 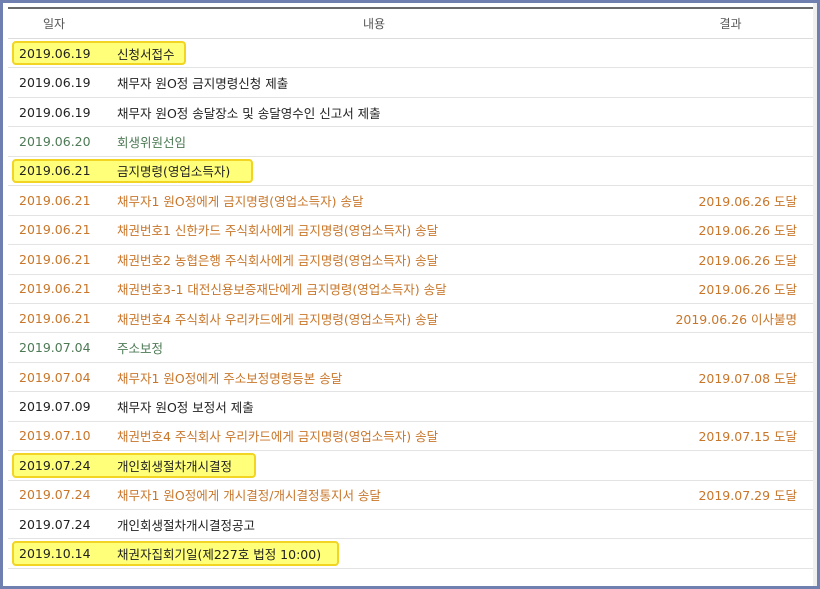 What do you see at coordinates (282, 290) in the screenshot?
I see `row-description: 채권번호3-1 대전신용보증재단에게 금지명령(영업소득자) 송달` at bounding box center [282, 290].